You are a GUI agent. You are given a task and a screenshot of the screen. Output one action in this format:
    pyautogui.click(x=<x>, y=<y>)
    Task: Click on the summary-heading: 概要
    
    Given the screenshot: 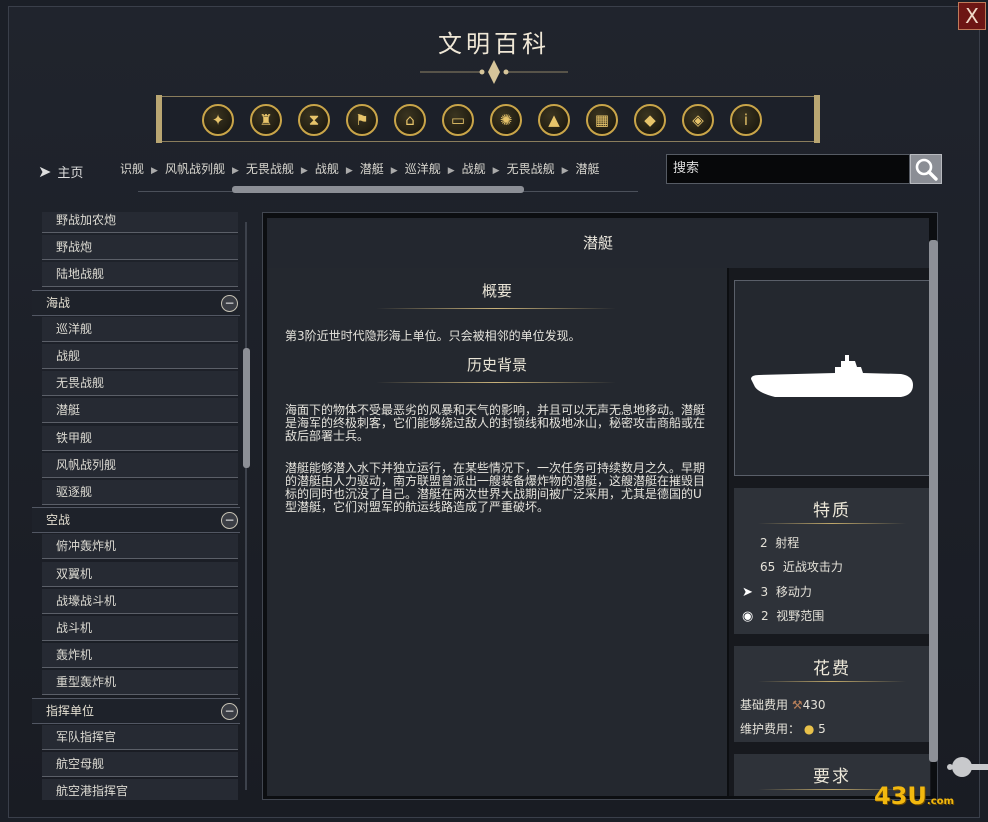 What is the action you would take?
    pyautogui.click(x=496, y=291)
    